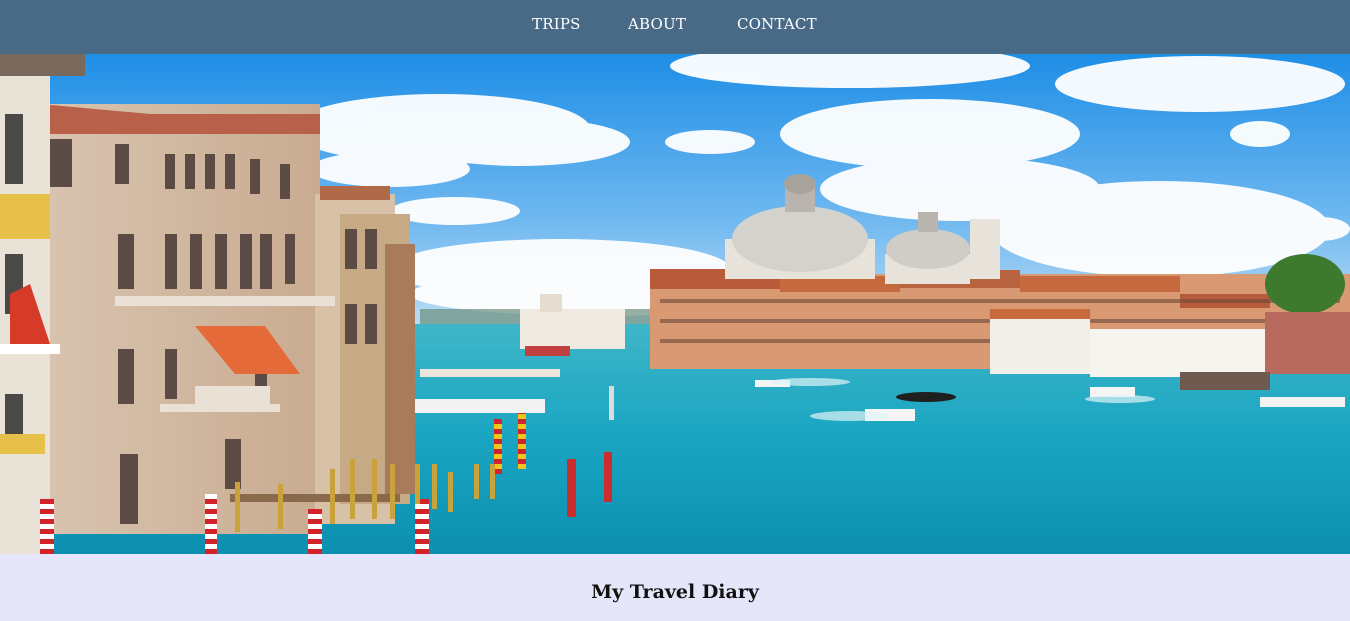  What do you see at coordinates (675, 592) in the screenshot?
I see `page-title: My Travel Diary` at bounding box center [675, 592].